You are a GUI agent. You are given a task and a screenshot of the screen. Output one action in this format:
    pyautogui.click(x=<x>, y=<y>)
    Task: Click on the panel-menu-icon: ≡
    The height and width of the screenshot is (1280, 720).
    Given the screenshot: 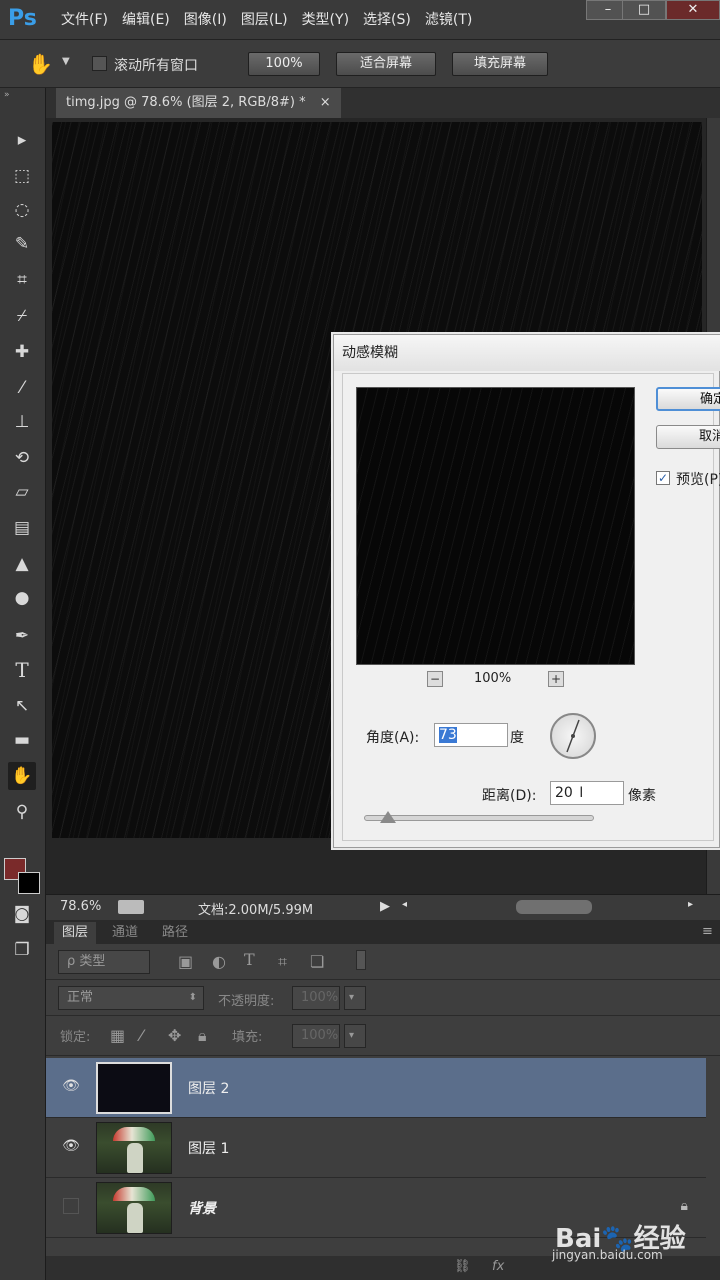 What is the action you would take?
    pyautogui.click(x=707, y=931)
    